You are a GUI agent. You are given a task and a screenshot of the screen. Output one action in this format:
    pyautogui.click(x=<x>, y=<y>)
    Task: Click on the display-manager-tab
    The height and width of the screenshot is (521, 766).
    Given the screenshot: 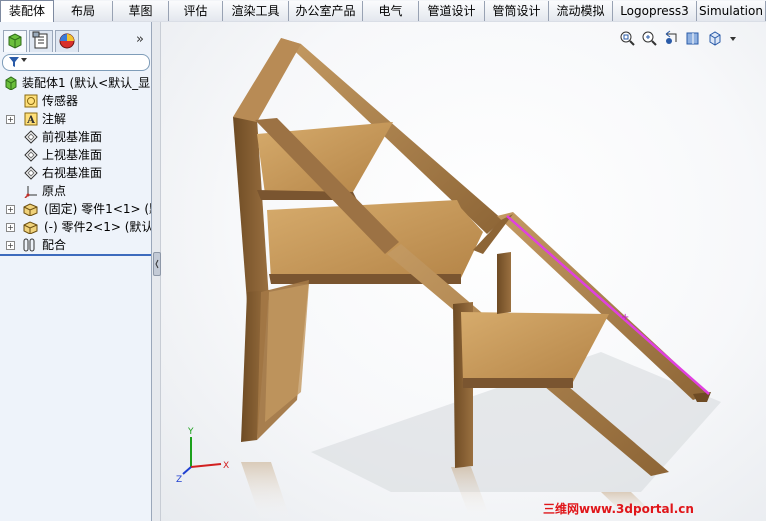 What is the action you would take?
    pyautogui.click(x=67, y=41)
    